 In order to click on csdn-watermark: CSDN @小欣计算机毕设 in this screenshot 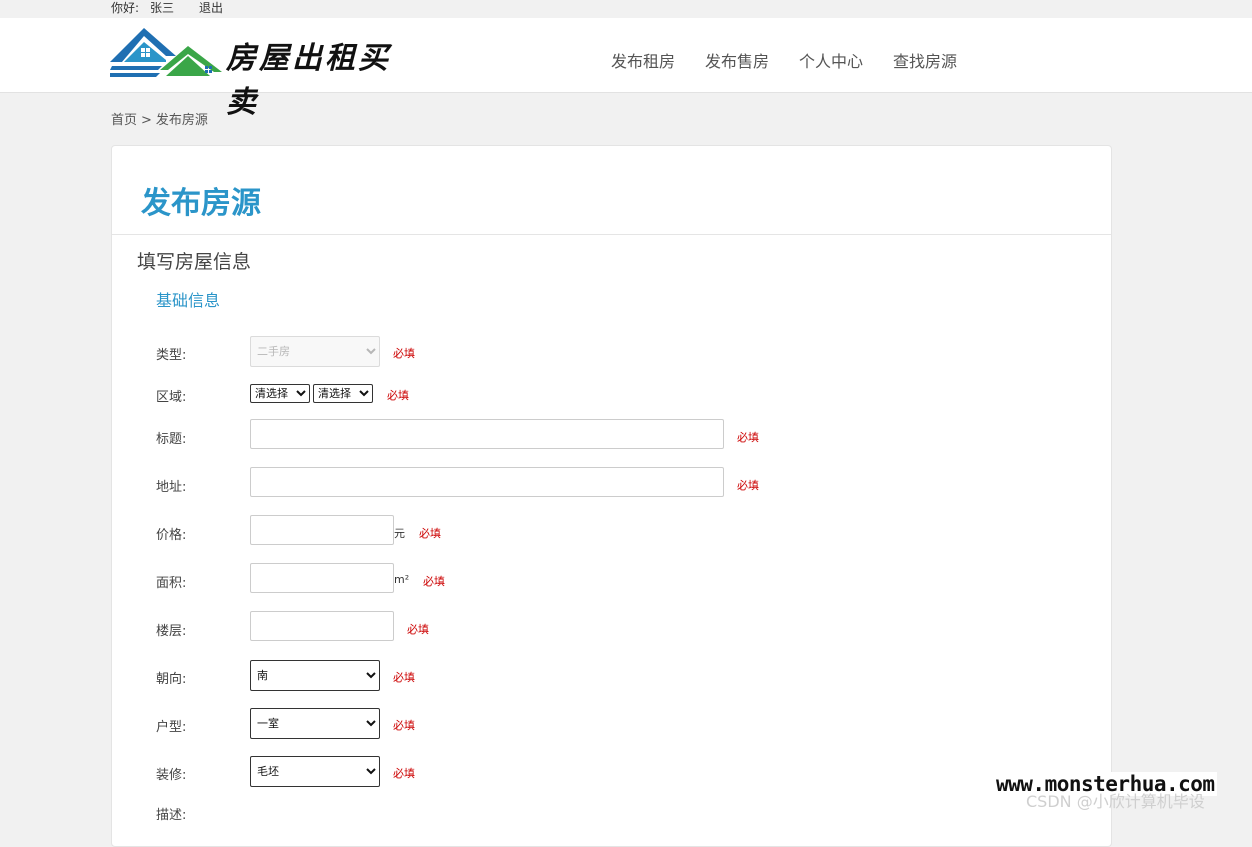, I will do `click(1115, 801)`.